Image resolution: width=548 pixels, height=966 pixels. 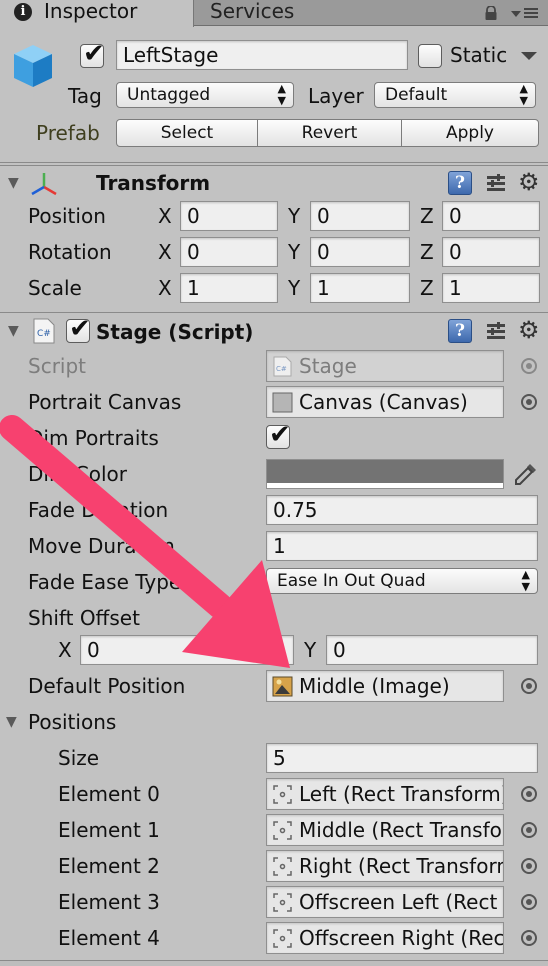 I want to click on element-label: Element 4, so click(x=109, y=938).